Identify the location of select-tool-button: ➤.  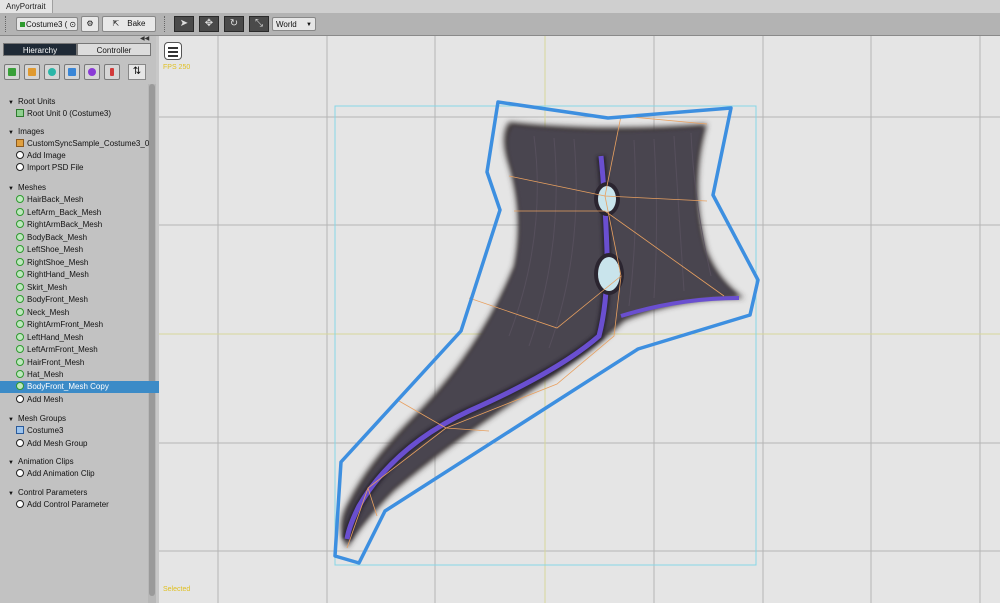
(184, 24).